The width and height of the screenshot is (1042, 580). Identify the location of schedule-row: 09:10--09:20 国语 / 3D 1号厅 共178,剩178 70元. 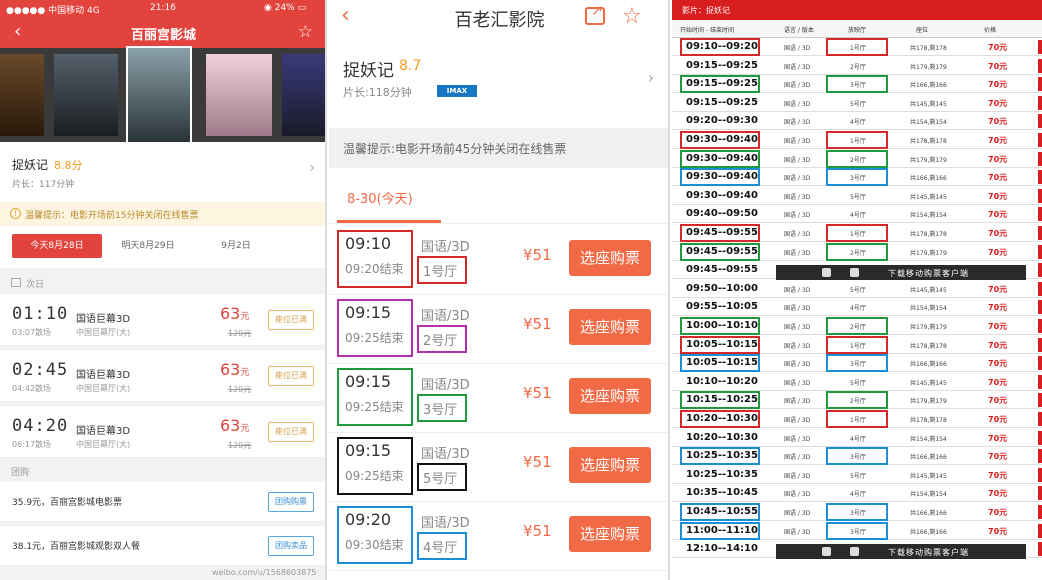
(857, 47).